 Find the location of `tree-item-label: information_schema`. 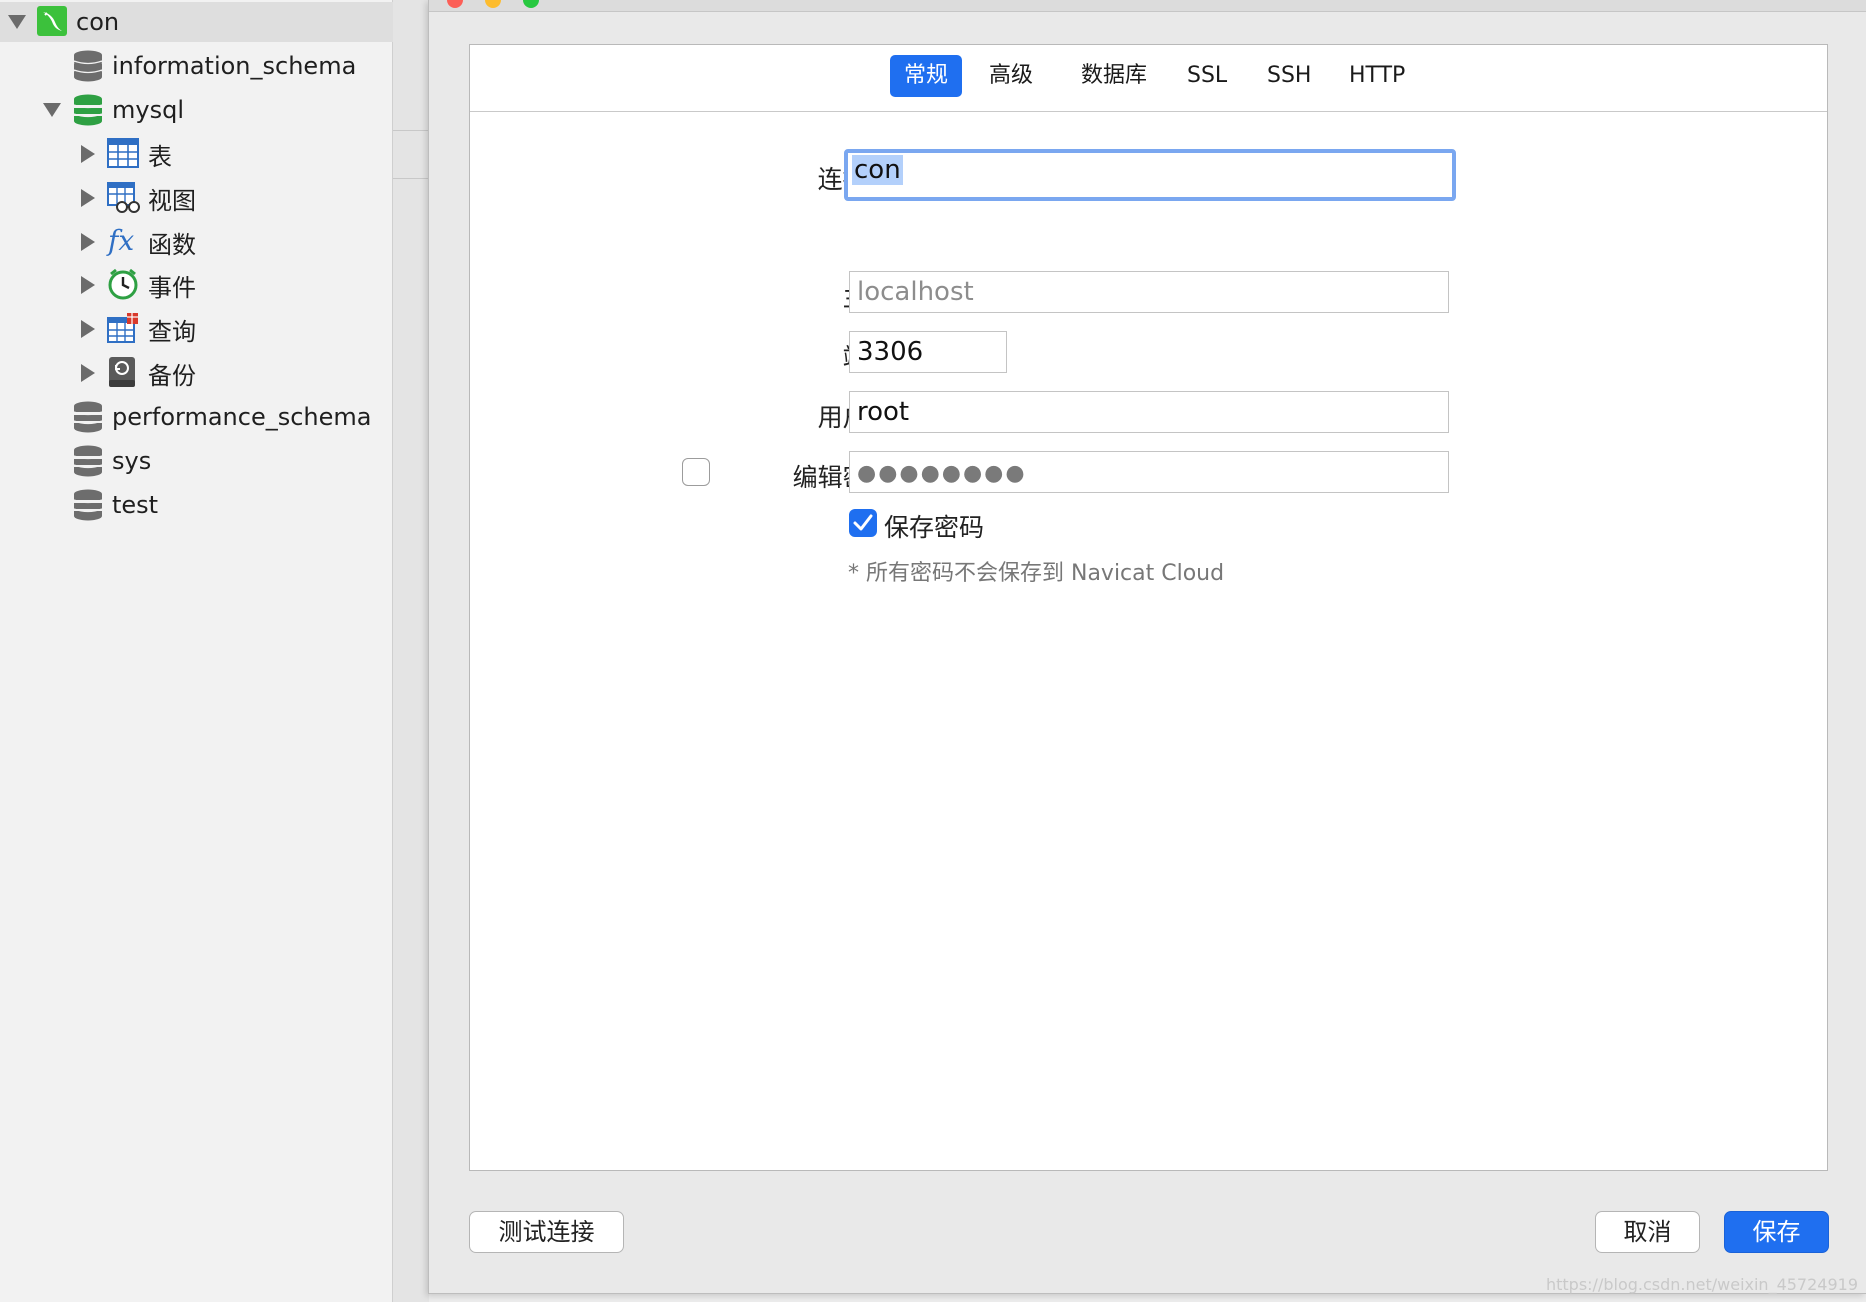

tree-item-label: information_schema is located at coordinates (234, 66).